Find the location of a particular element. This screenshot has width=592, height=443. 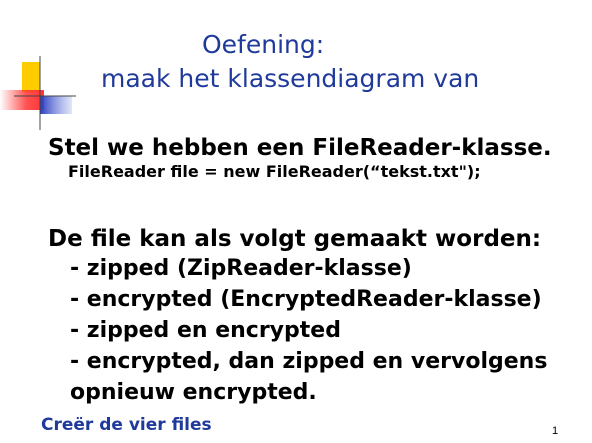

intro-heading: Stel we hebben een FileReader-klasse. is located at coordinates (300, 148).